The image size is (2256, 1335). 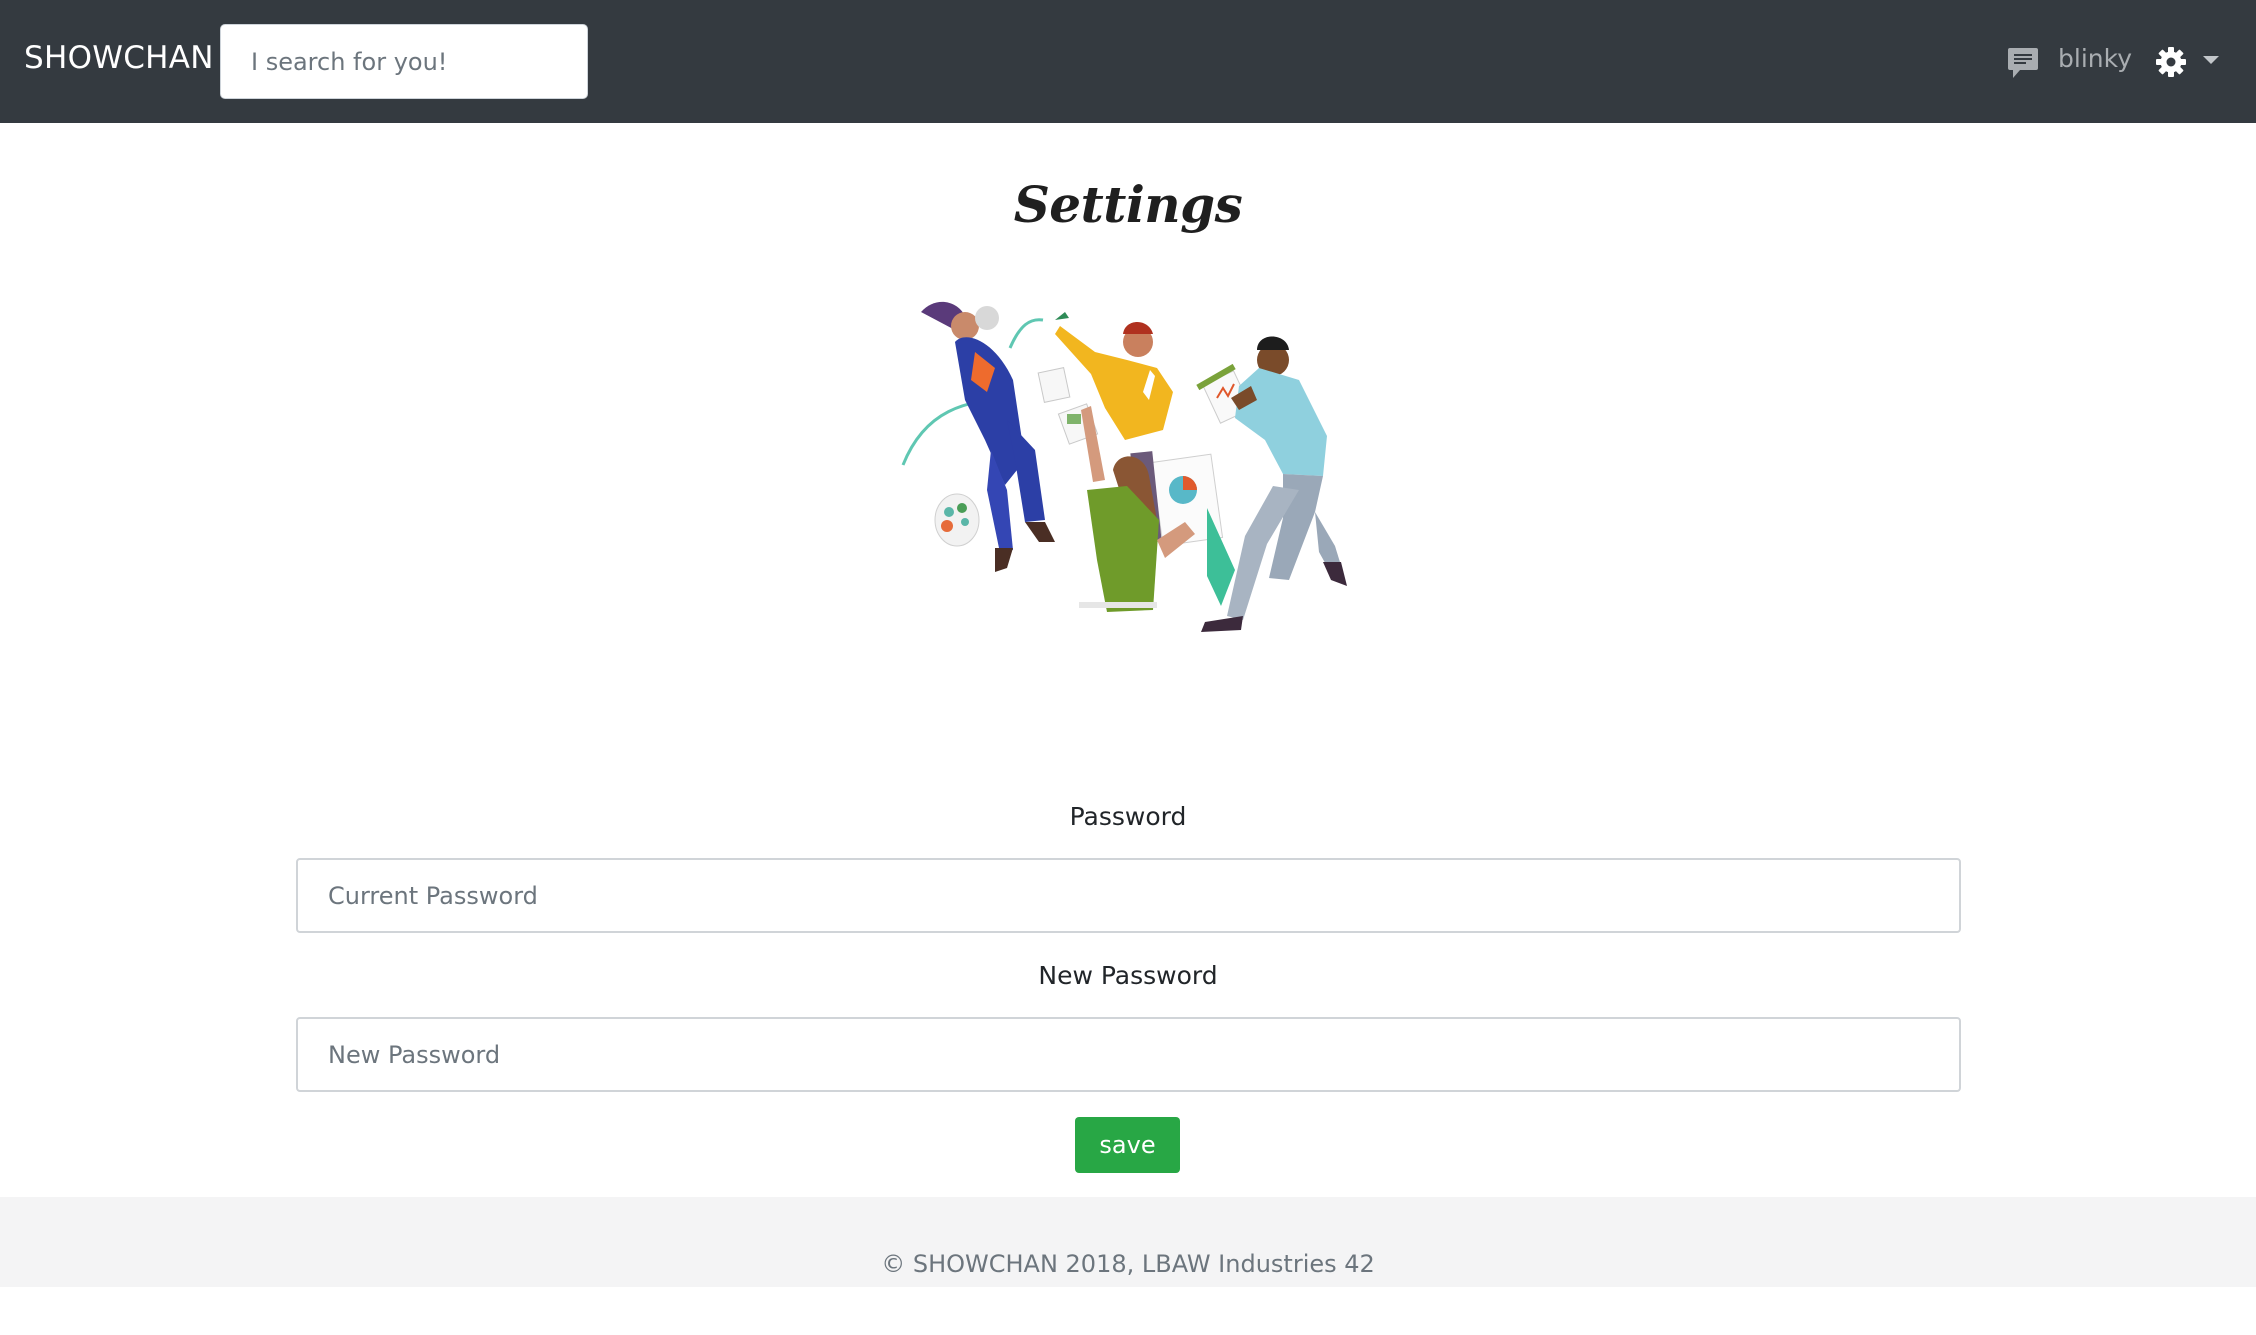 What do you see at coordinates (1128, 975) in the screenshot?
I see `new-password-label: New Password` at bounding box center [1128, 975].